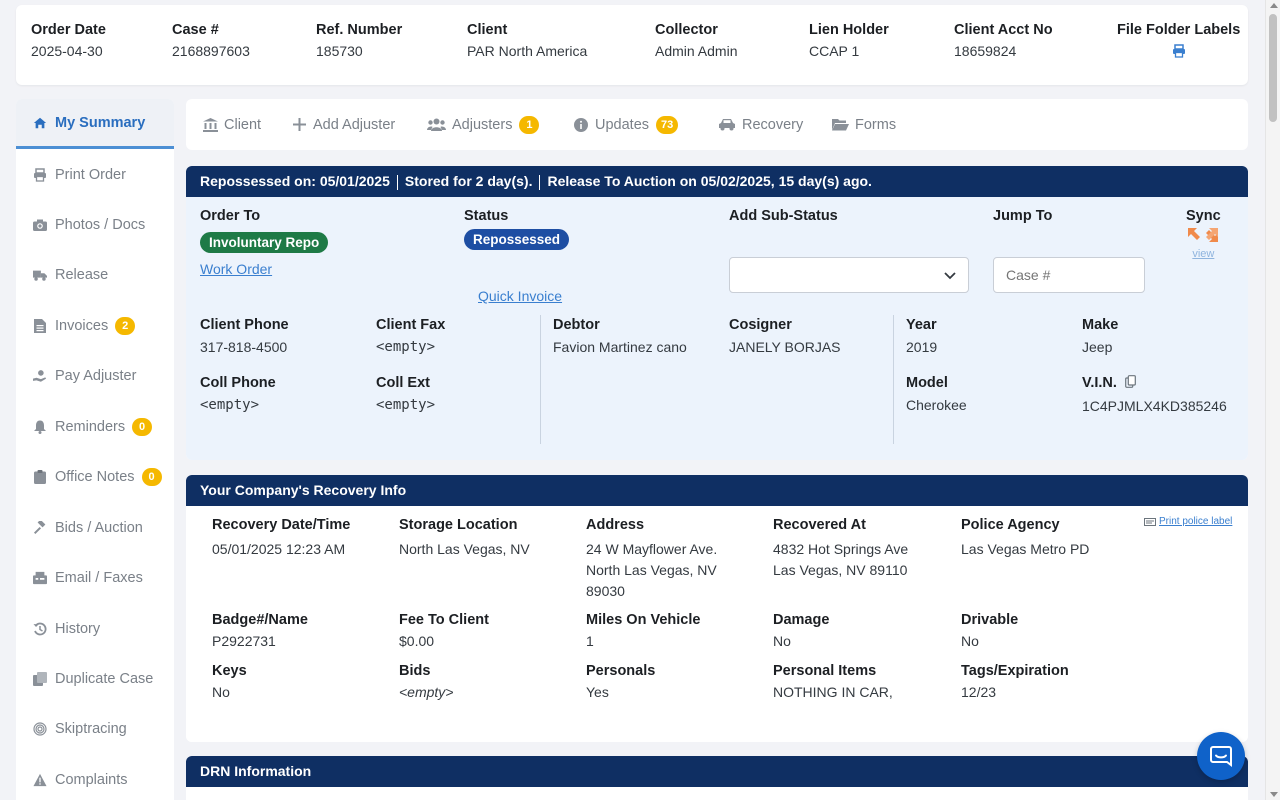 This screenshot has width=1280, height=800. Describe the element at coordinates (95, 477) in the screenshot. I see `sidebar-item-office-notes: Office Notes 0` at that location.